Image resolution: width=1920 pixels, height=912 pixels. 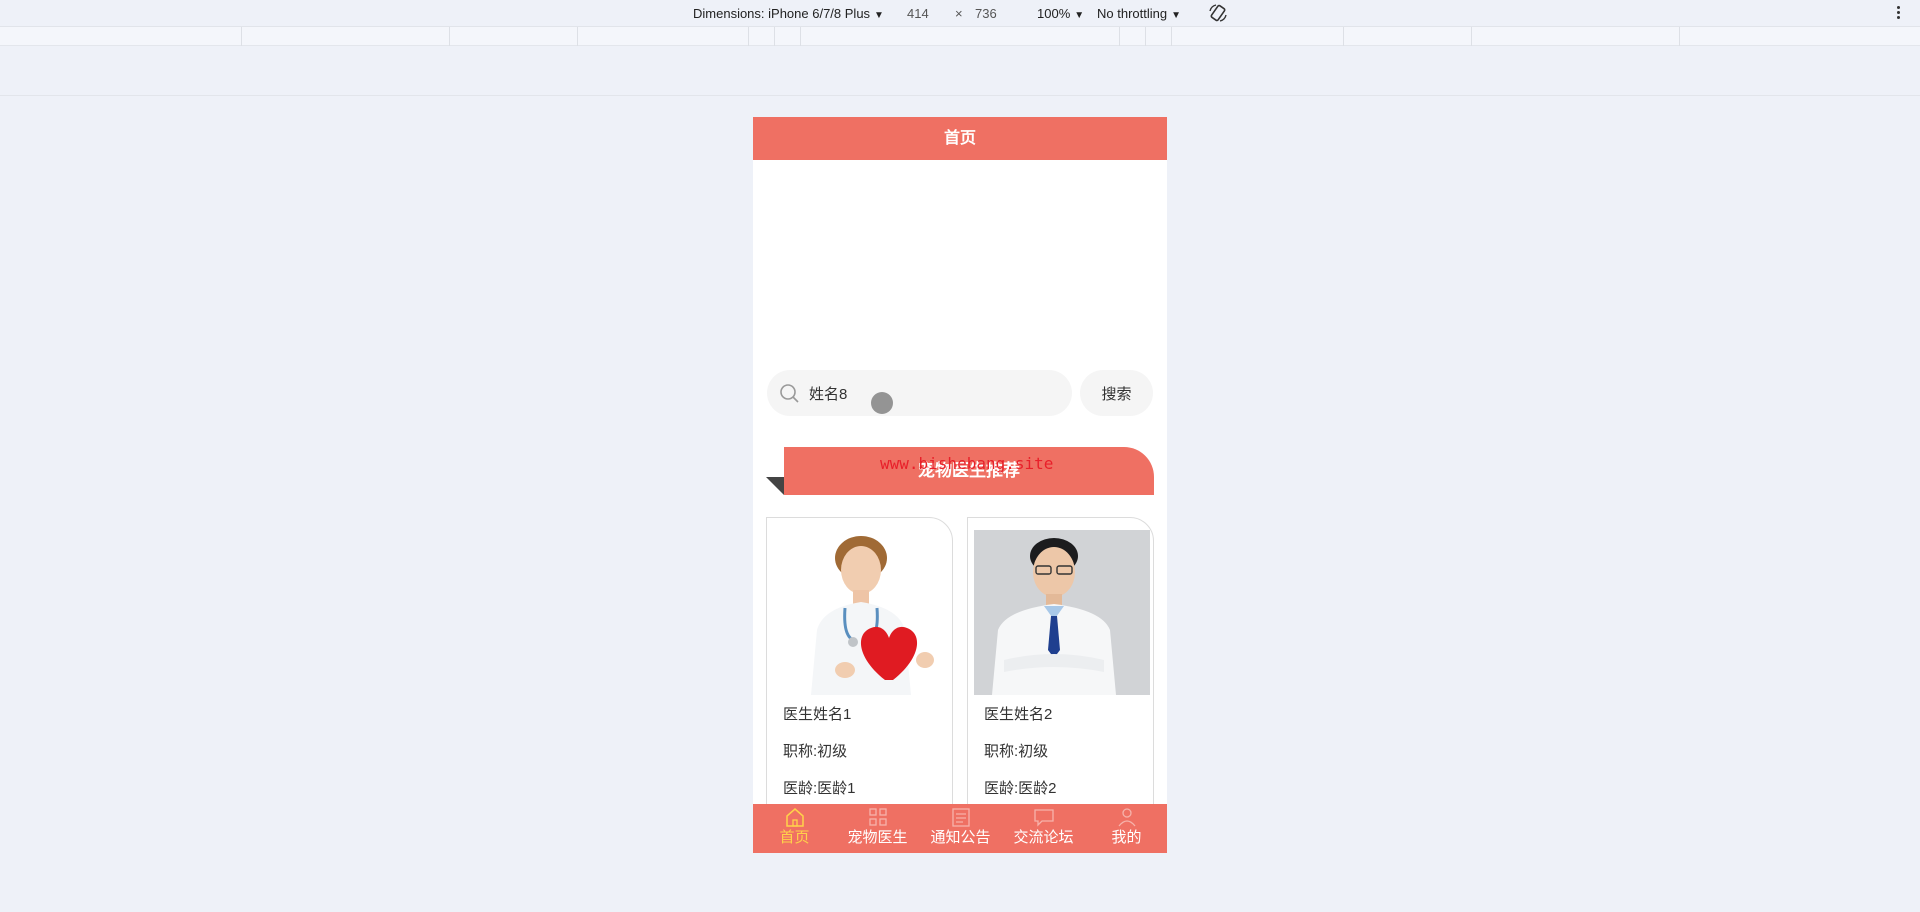 What do you see at coordinates (1126, 837) in the screenshot?
I see `tab-label: 我的` at bounding box center [1126, 837].